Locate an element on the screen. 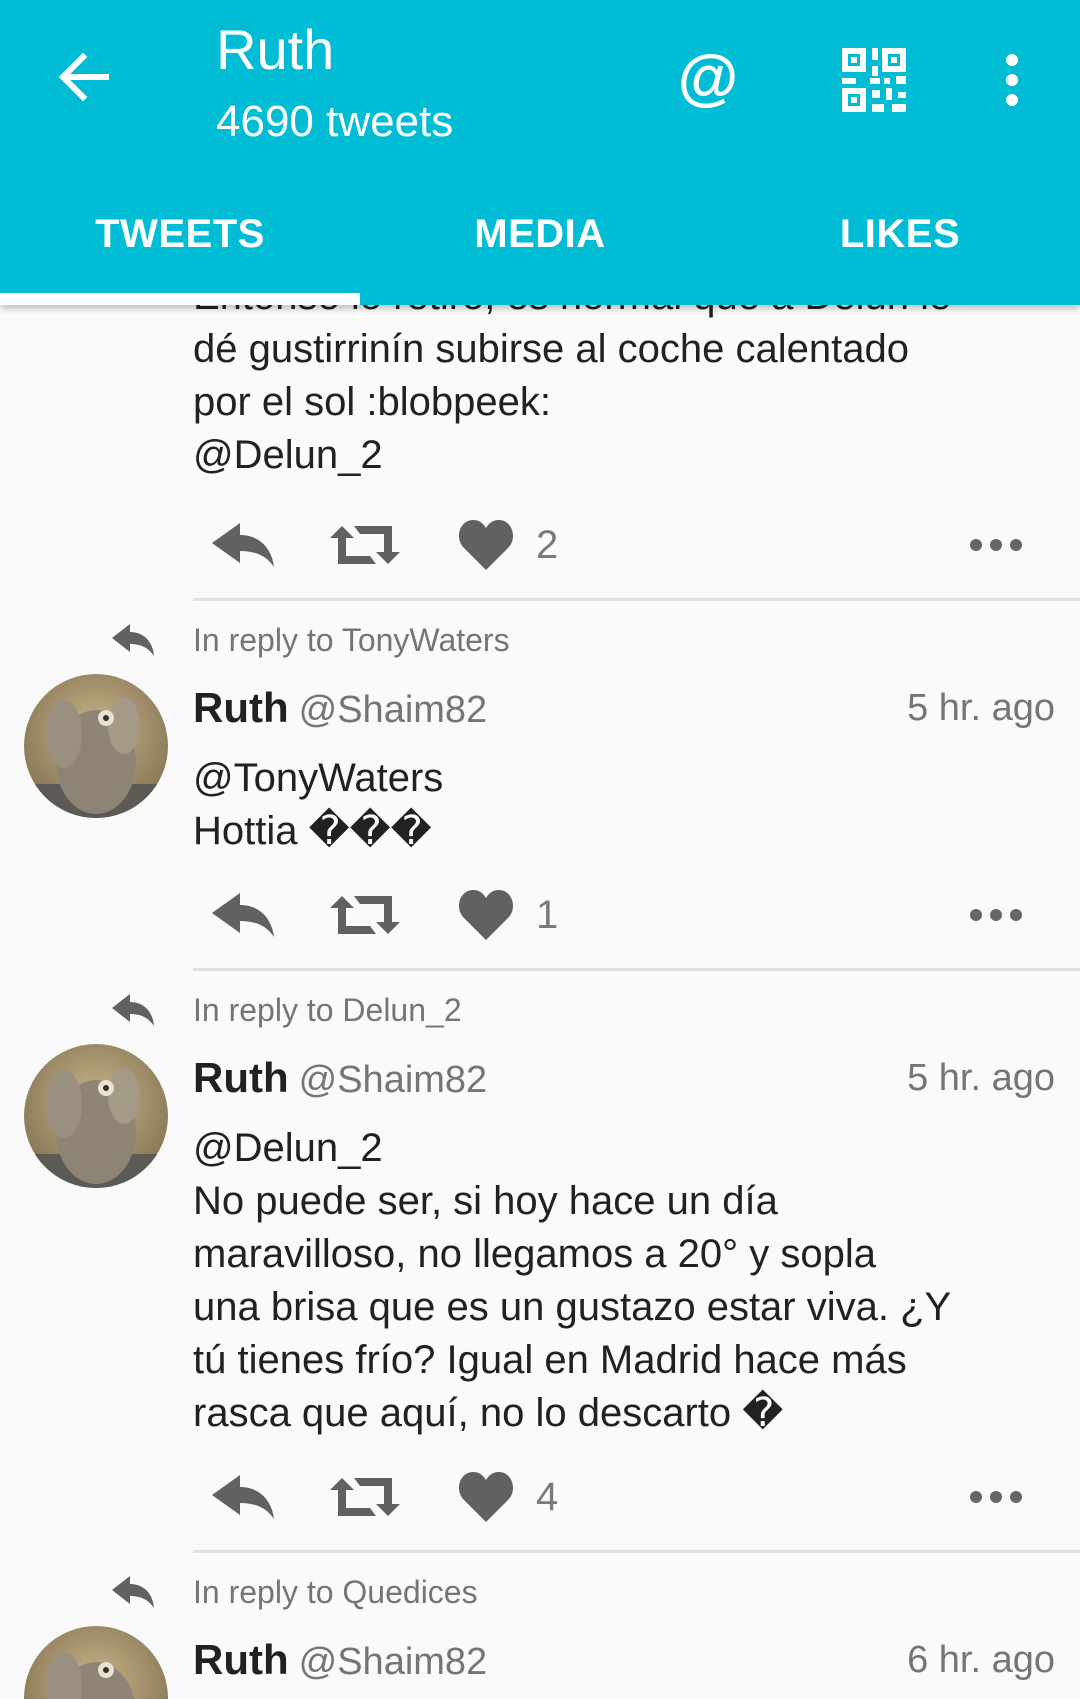 The height and width of the screenshot is (1699, 1080). tweet-header: Ruth @Shaim82 6 hr. ago is located at coordinates (624, 1660).